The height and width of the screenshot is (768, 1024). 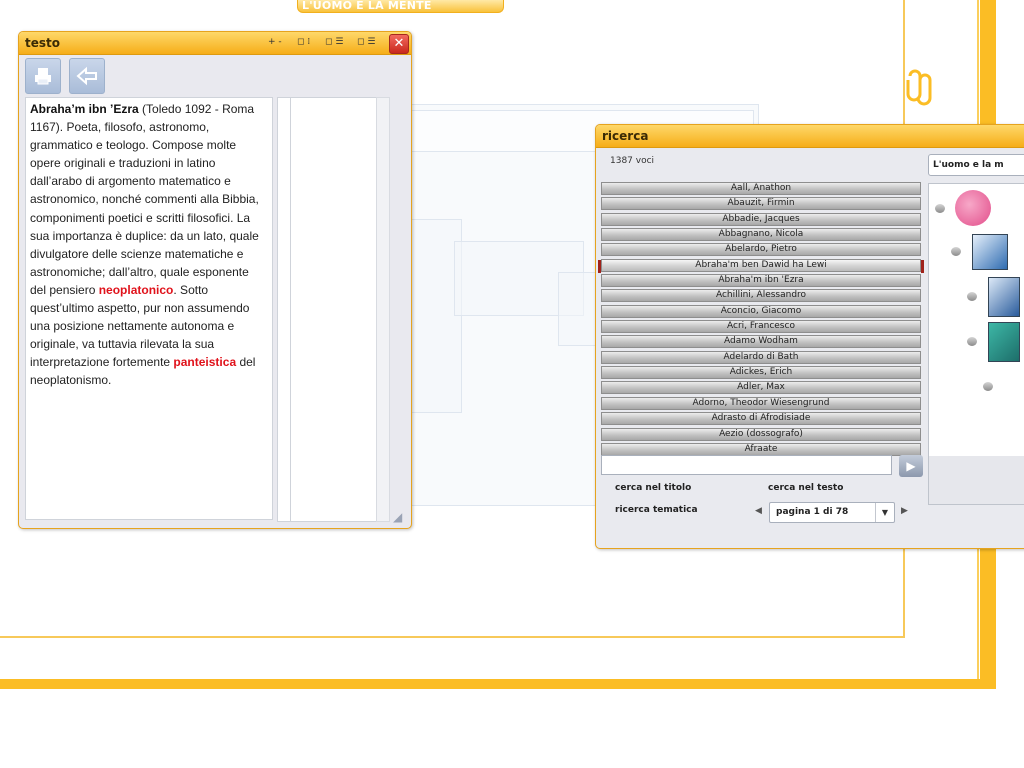 I want to click on list-item-label: Abraha'm ben Dawid ha Lewi, so click(x=761, y=264).